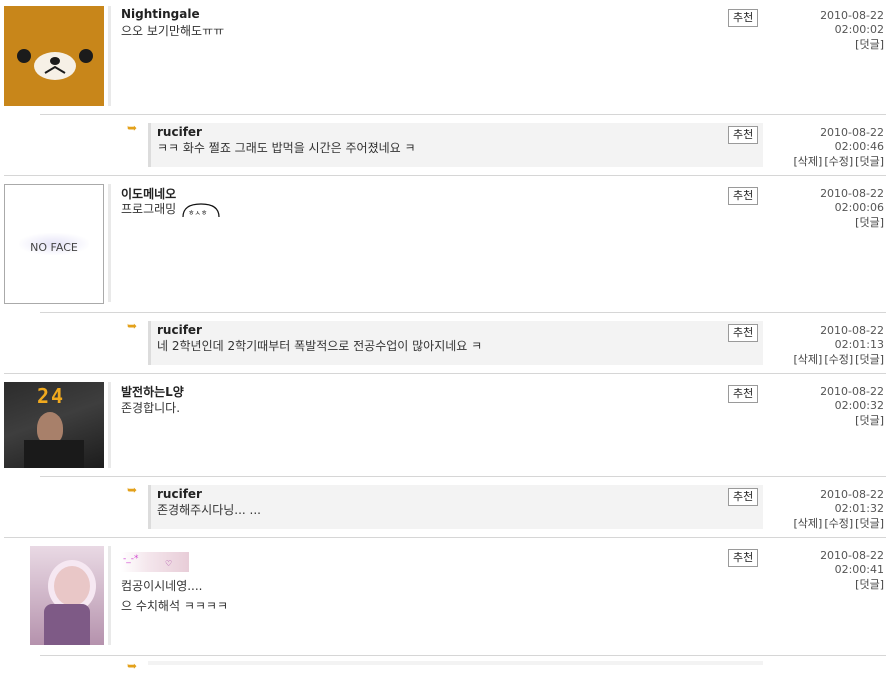  Describe the element at coordinates (151, 408) in the screenshot. I see `comment-text: 존경합니다.` at that location.